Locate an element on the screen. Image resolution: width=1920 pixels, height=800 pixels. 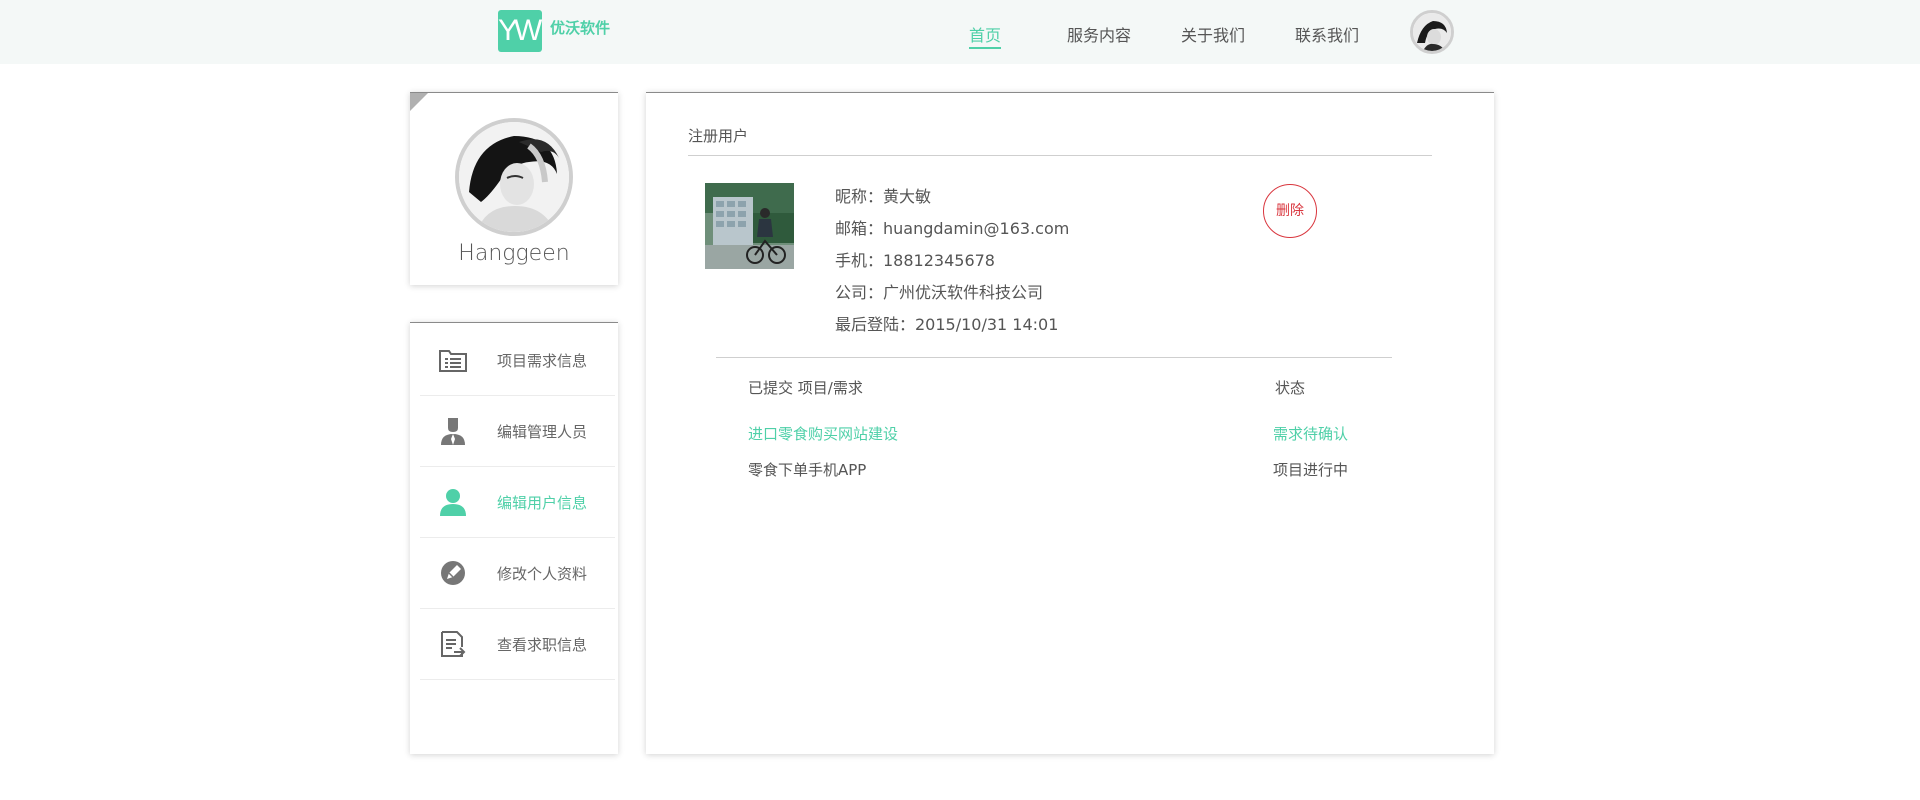
user-icon is located at coordinates (453, 502).